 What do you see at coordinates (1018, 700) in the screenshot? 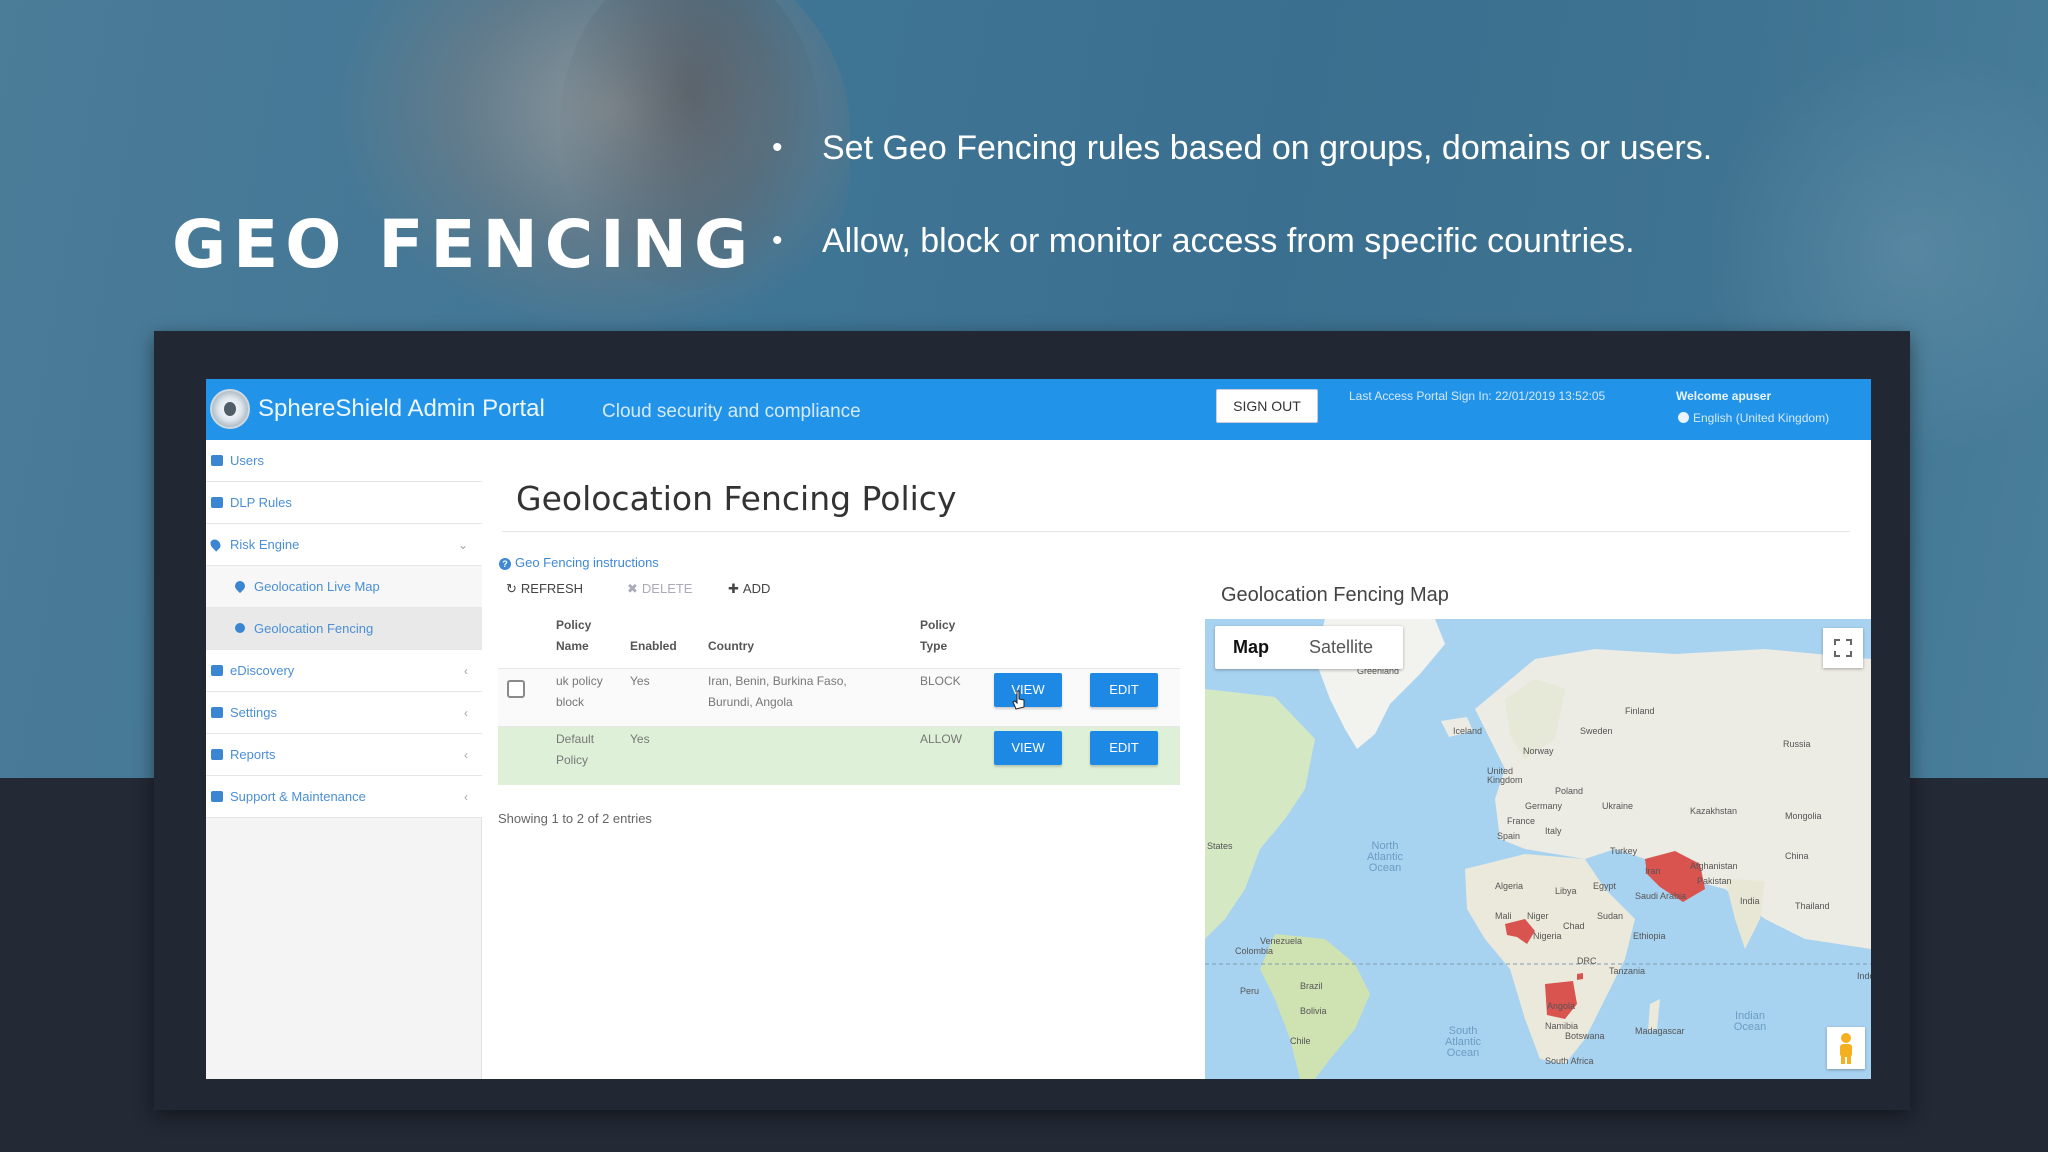
I see `hand-cursor-icon` at bounding box center [1018, 700].